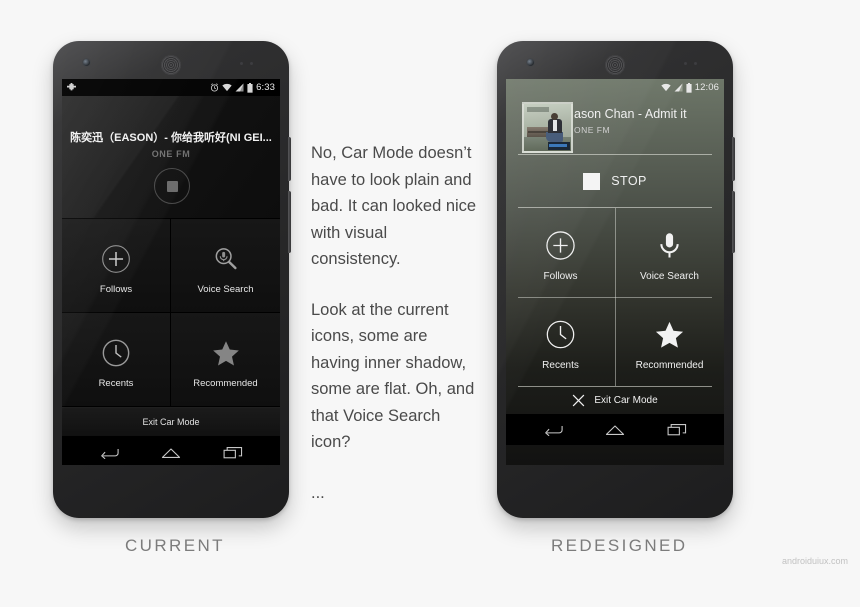 Image resolution: width=860 pixels, height=607 pixels. I want to click on mic-magnifier-icon, so click(226, 259).